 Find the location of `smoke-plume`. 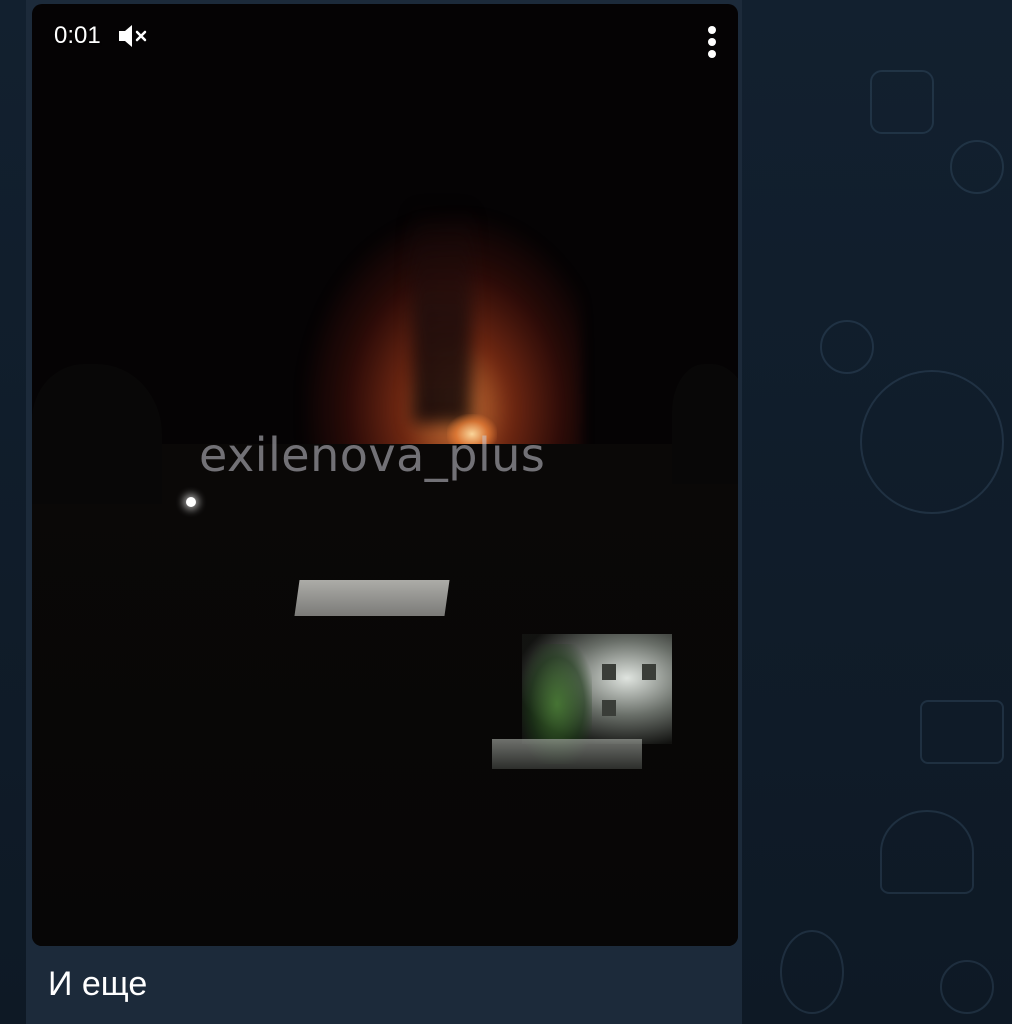

smoke-plume is located at coordinates (442, 314).